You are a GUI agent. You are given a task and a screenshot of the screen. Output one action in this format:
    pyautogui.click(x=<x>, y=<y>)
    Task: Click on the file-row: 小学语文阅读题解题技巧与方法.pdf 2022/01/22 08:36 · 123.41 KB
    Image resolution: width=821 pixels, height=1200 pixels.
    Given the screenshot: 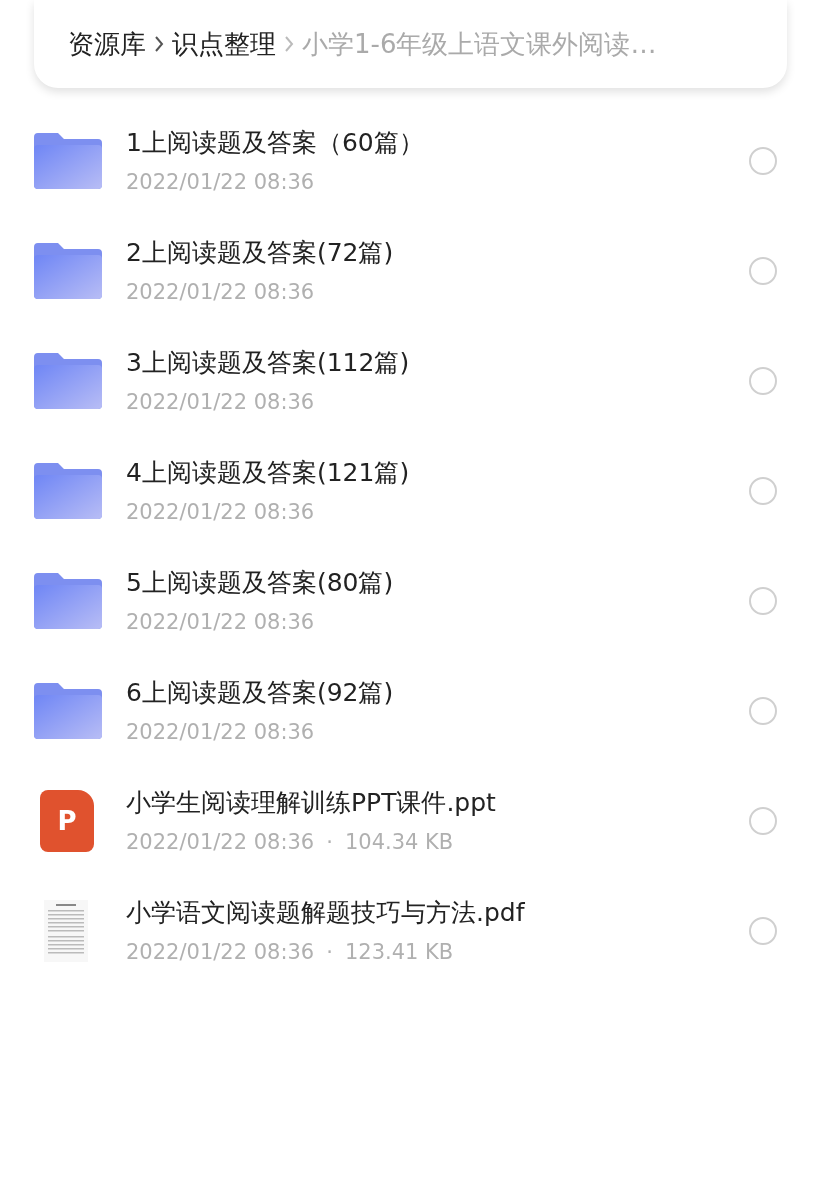 What is the action you would take?
    pyautogui.click(x=410, y=931)
    